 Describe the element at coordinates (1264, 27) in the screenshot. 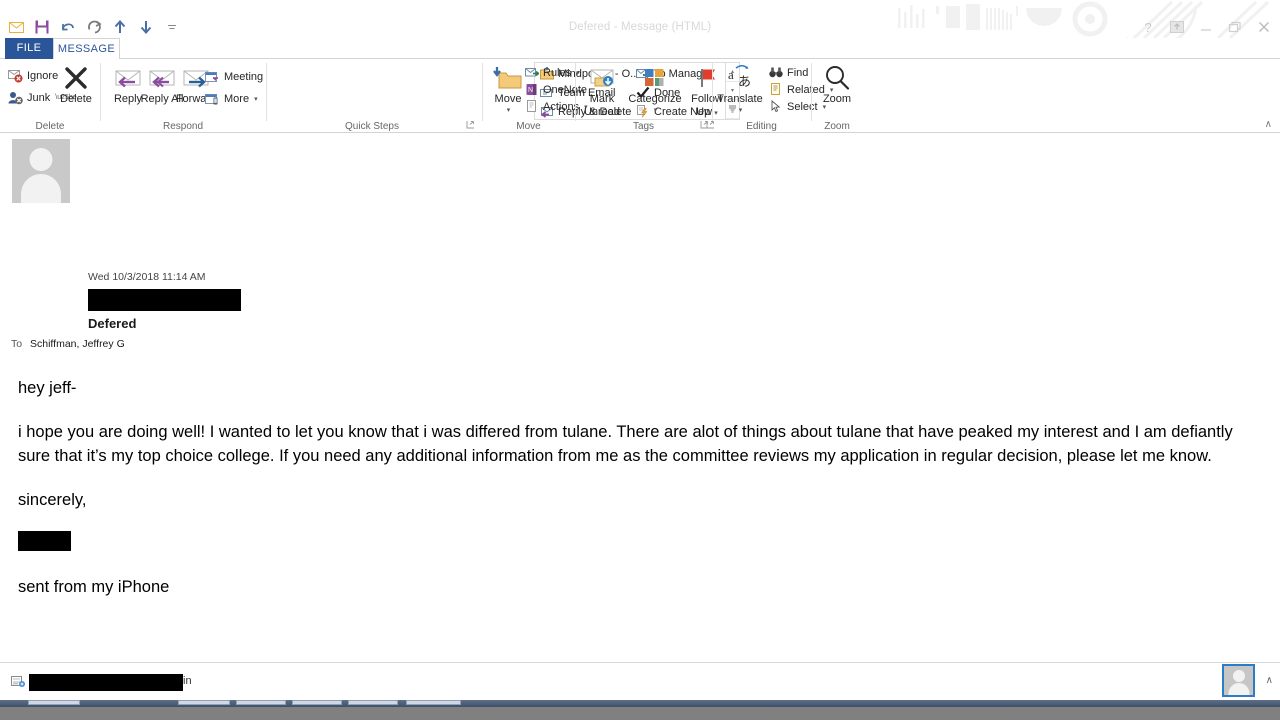

I see `close-button` at that location.